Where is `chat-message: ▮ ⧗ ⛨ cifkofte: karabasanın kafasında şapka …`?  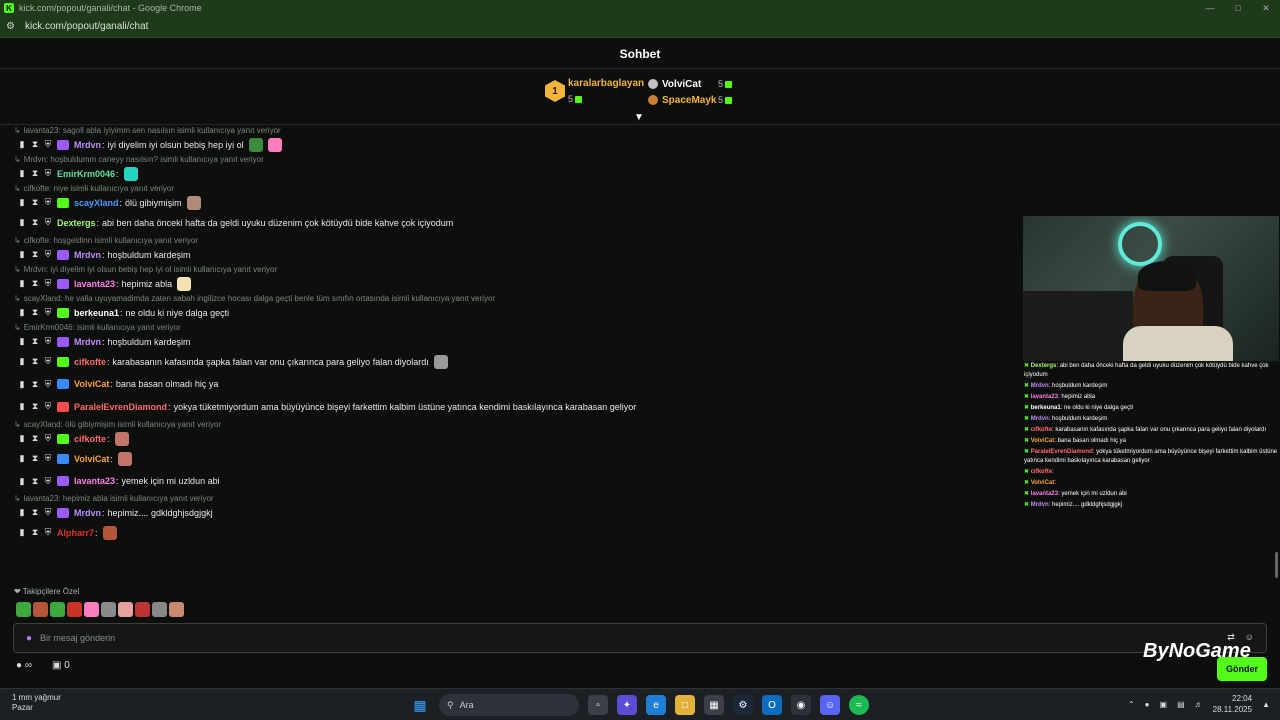
chat-message: ▮ ⧗ ⛨ cifkofte: karabasanın kafasında şapka … is located at coordinates (509, 361).